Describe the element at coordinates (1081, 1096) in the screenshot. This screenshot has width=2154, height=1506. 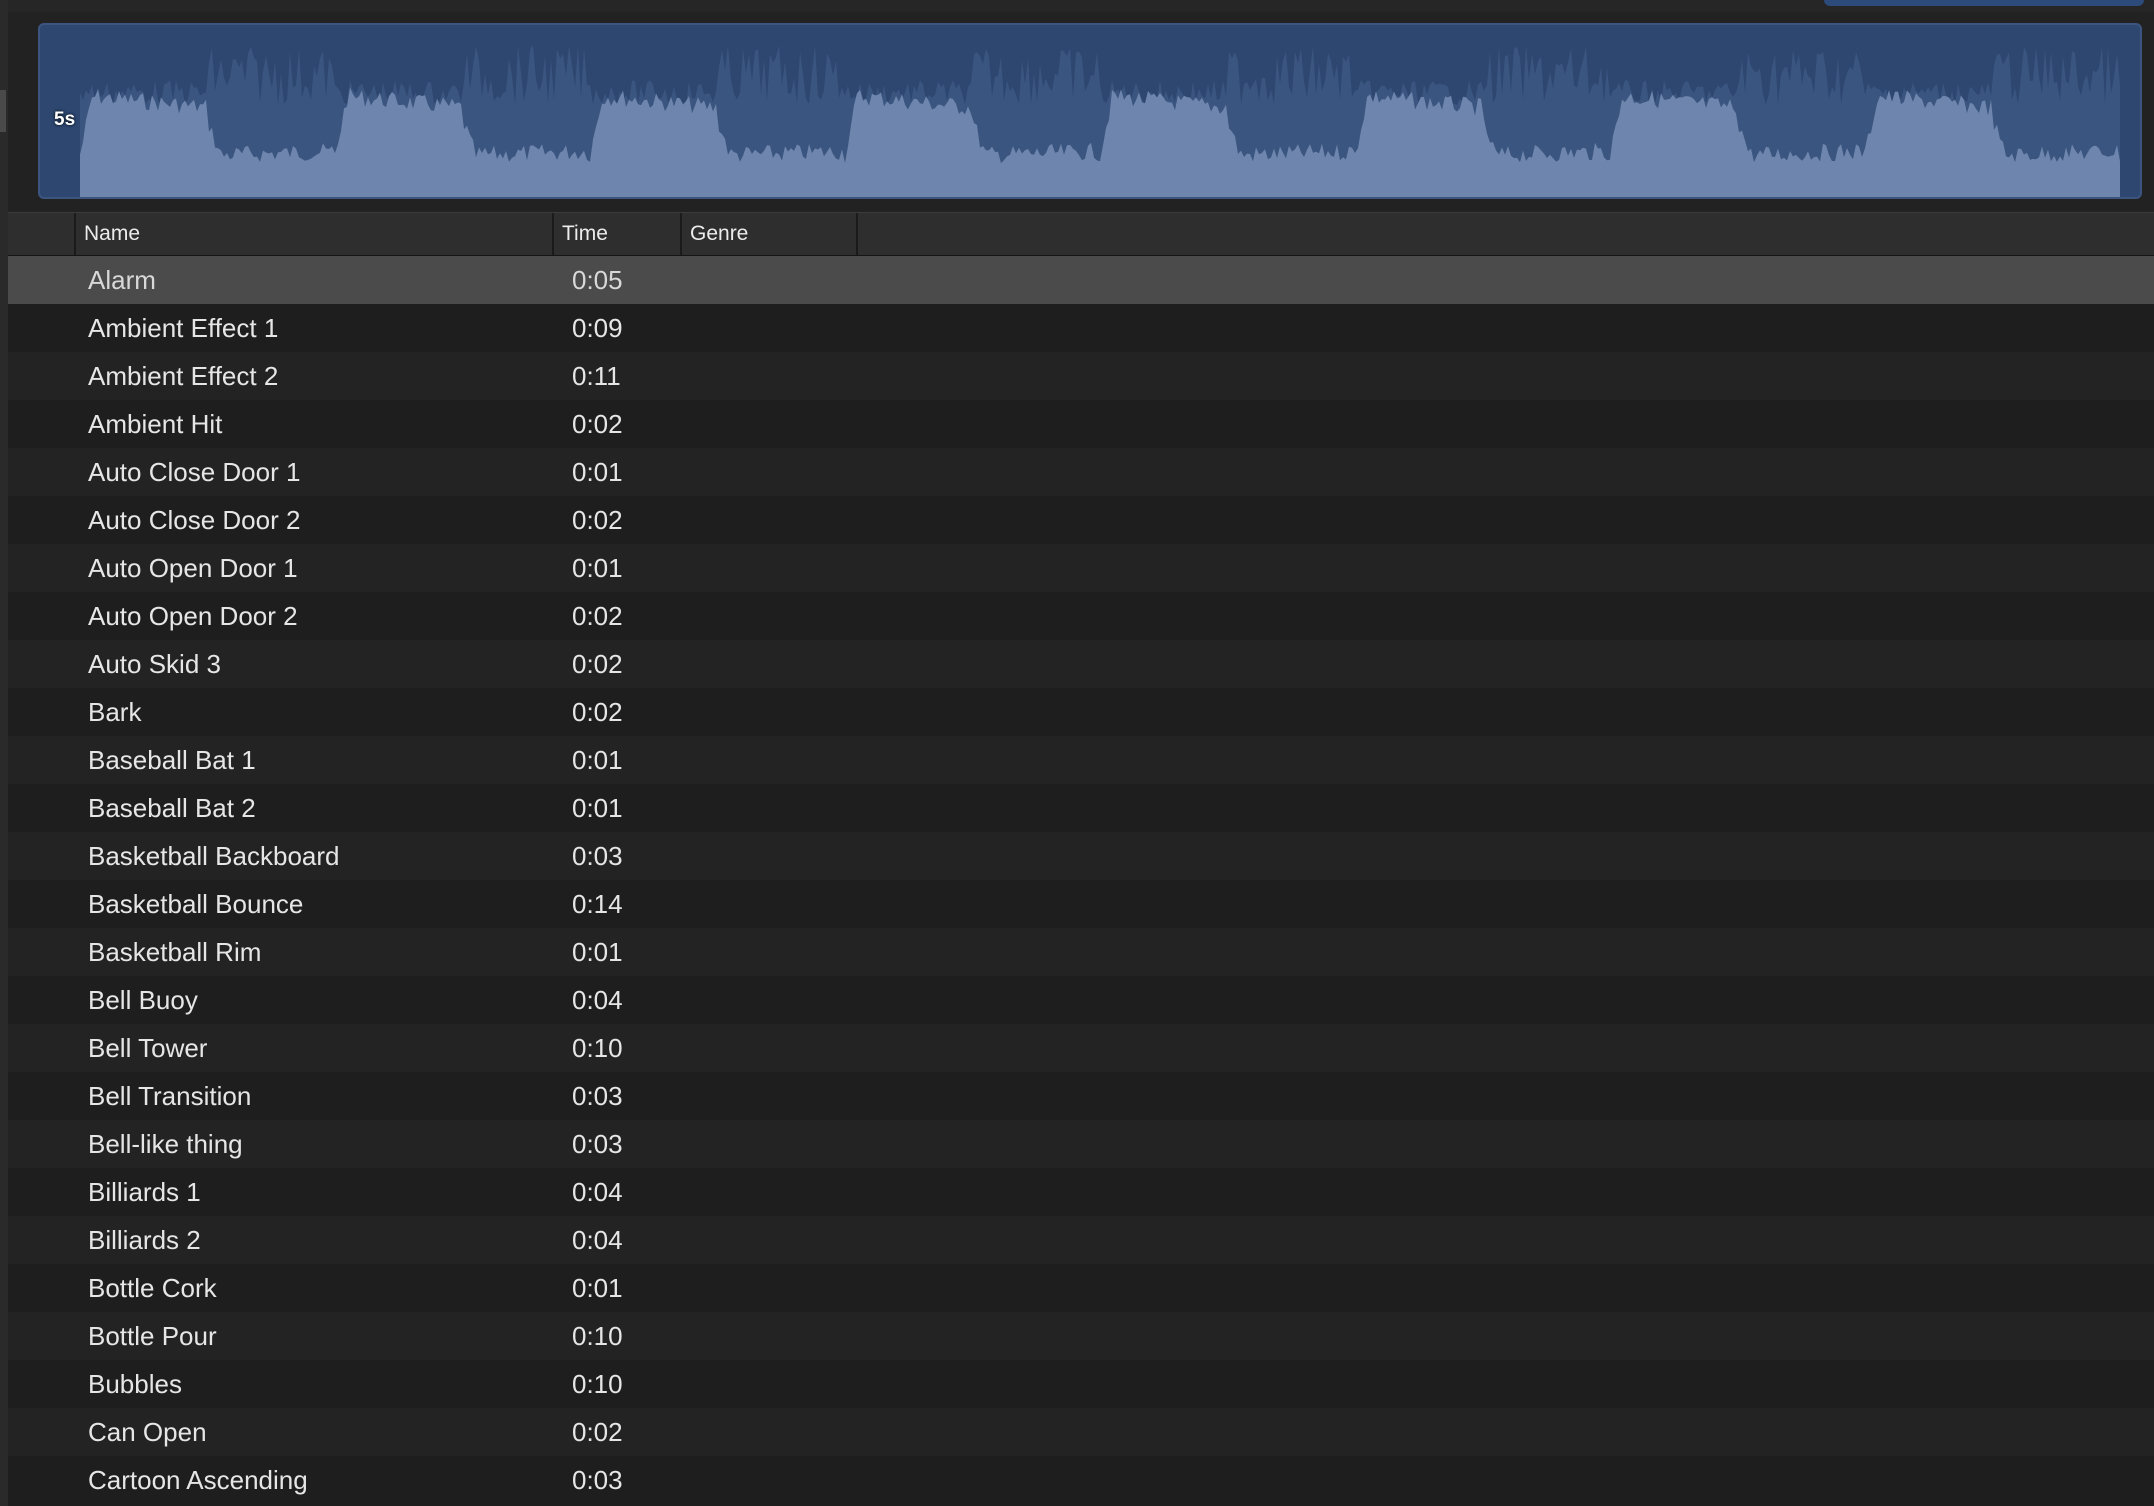
I see `table-row: Bell Transition 0:03` at that location.